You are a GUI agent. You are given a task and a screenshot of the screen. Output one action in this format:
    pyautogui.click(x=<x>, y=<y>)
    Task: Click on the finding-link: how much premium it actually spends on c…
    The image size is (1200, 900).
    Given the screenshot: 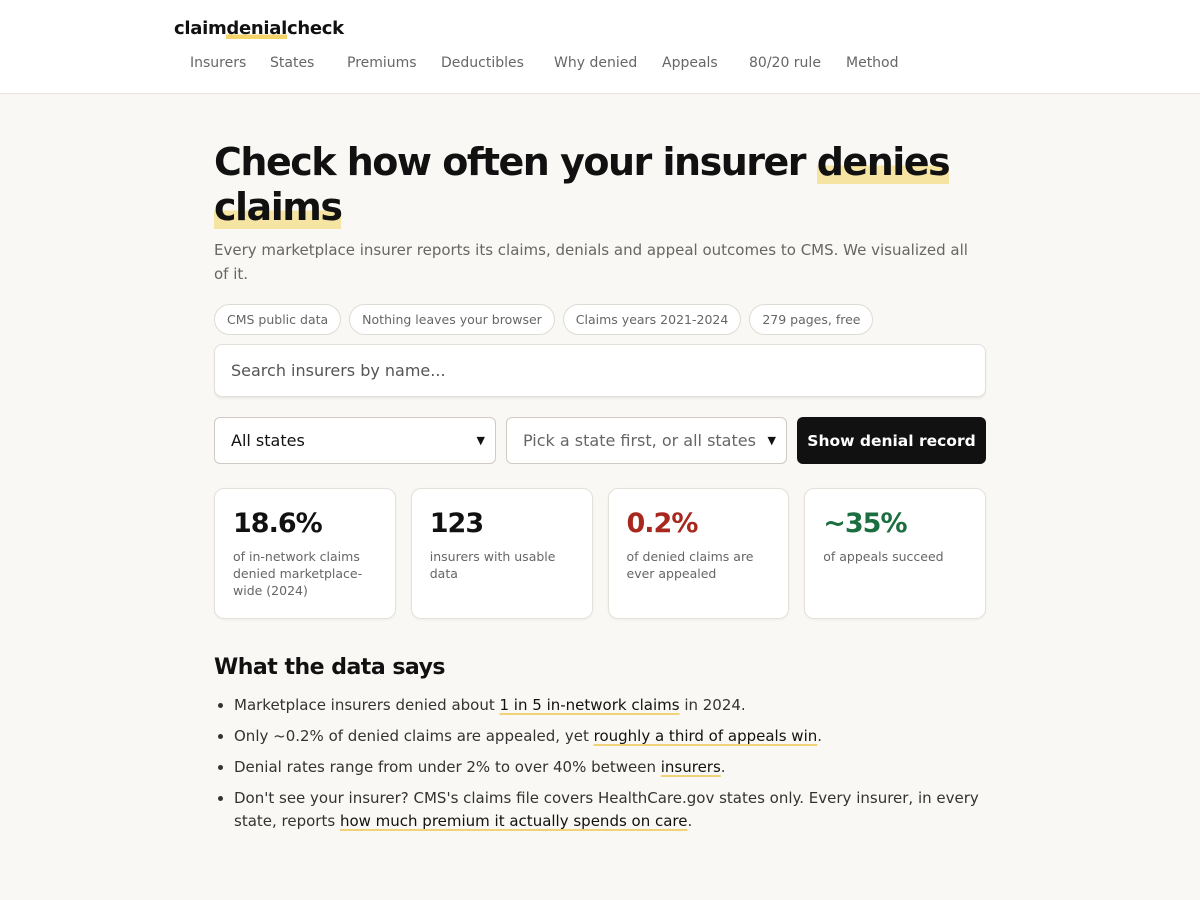 What is the action you would take?
    pyautogui.click(x=514, y=821)
    